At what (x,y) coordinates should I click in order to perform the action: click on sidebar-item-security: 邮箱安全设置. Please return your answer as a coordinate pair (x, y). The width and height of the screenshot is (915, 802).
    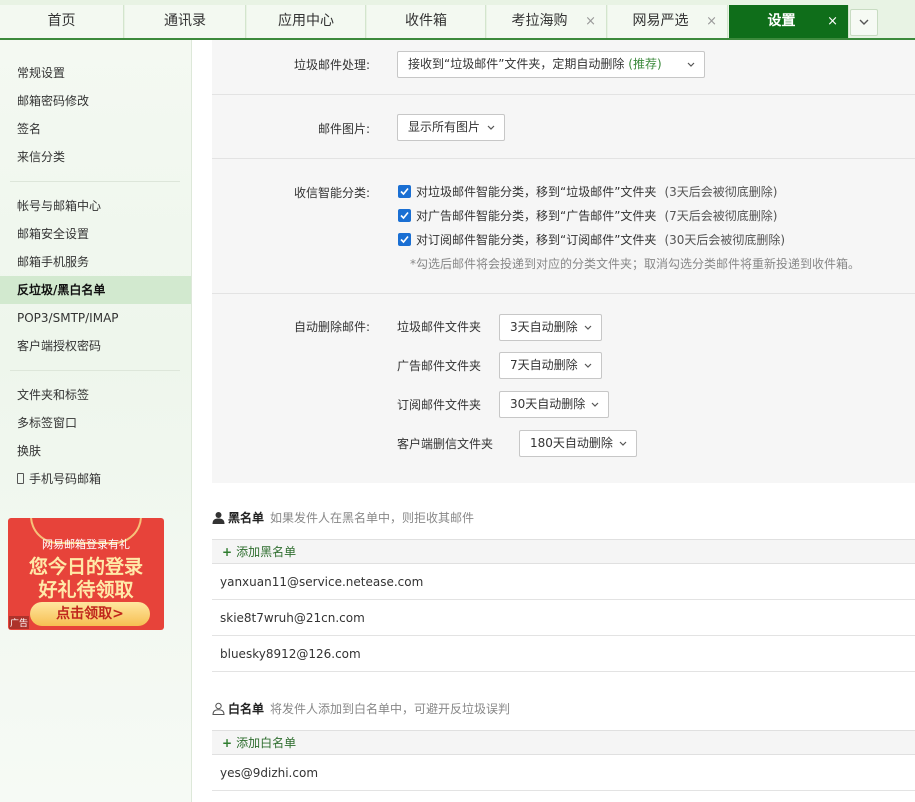
    Looking at the image, I should click on (95, 234).